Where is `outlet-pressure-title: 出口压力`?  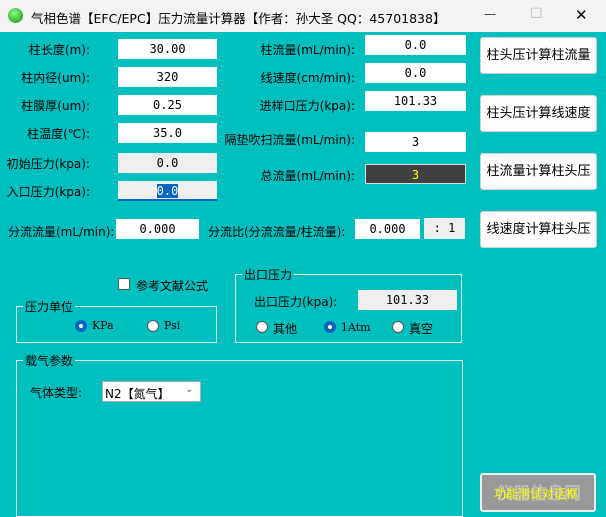 outlet-pressure-title: 出口压力 is located at coordinates (268, 274).